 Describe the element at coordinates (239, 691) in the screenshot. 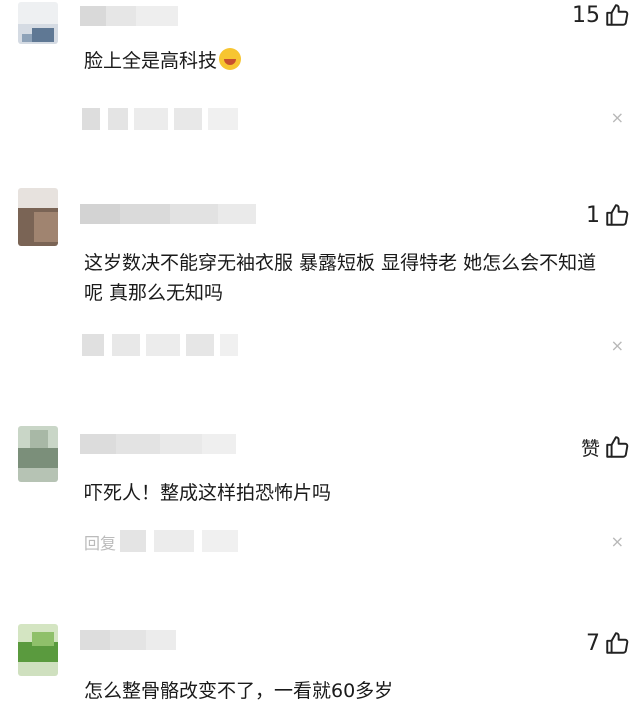

I see `comment-text: 怎么整骨骼改变不了，一看就60多岁` at that location.